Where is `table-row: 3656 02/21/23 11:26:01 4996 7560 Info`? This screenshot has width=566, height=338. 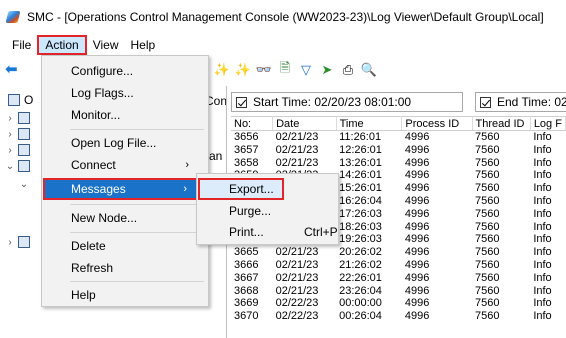 table-row: 3656 02/21/23 11:26:01 4996 7560 Info is located at coordinates (398, 137).